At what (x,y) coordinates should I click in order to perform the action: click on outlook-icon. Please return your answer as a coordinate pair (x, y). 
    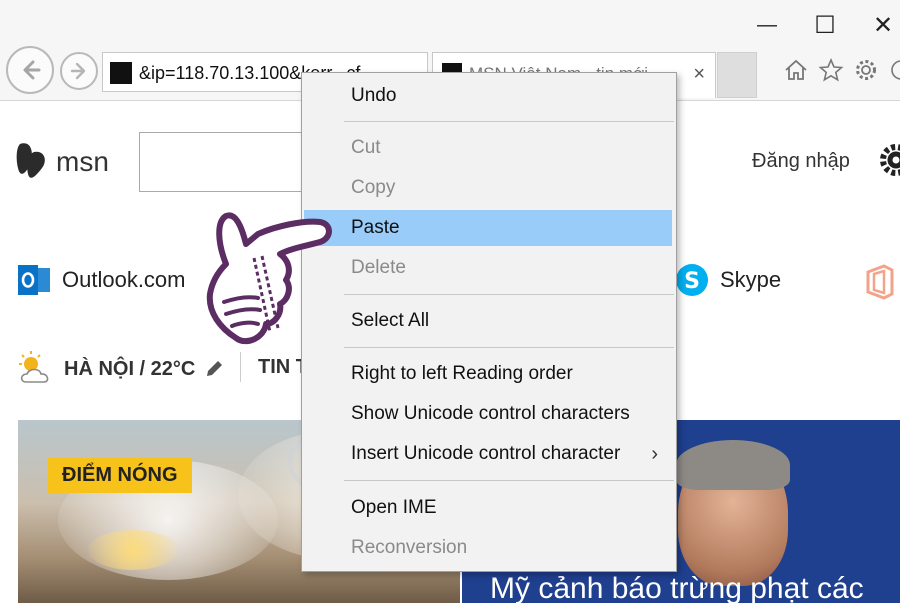
    Looking at the image, I should click on (34, 280).